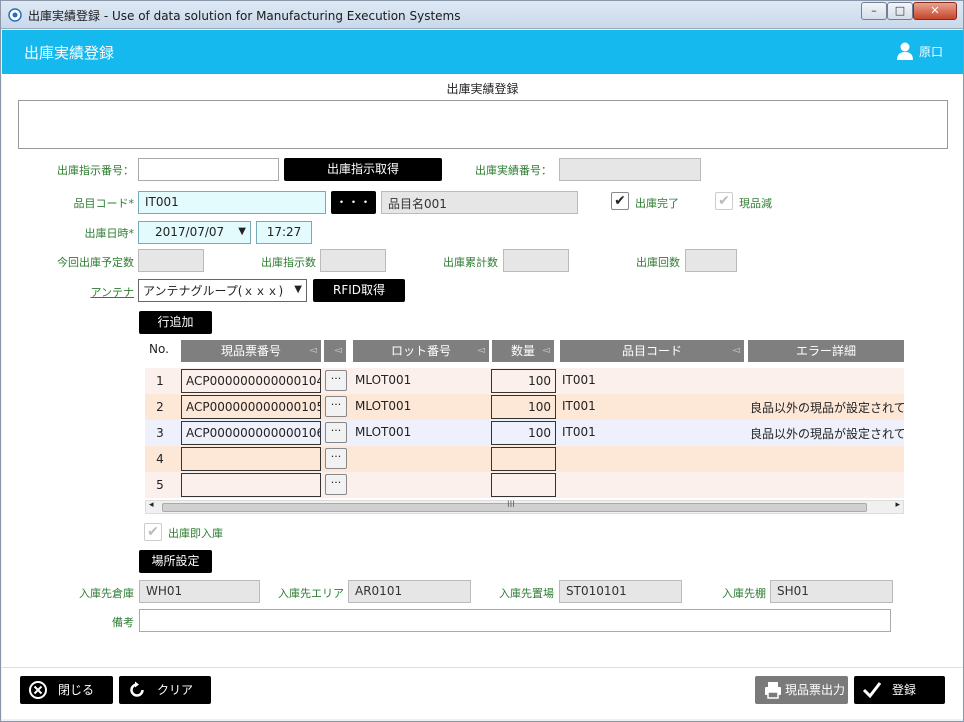 The height and width of the screenshot is (722, 964). I want to click on horizontal-scrollbar: ◂ III ▸, so click(524, 507).